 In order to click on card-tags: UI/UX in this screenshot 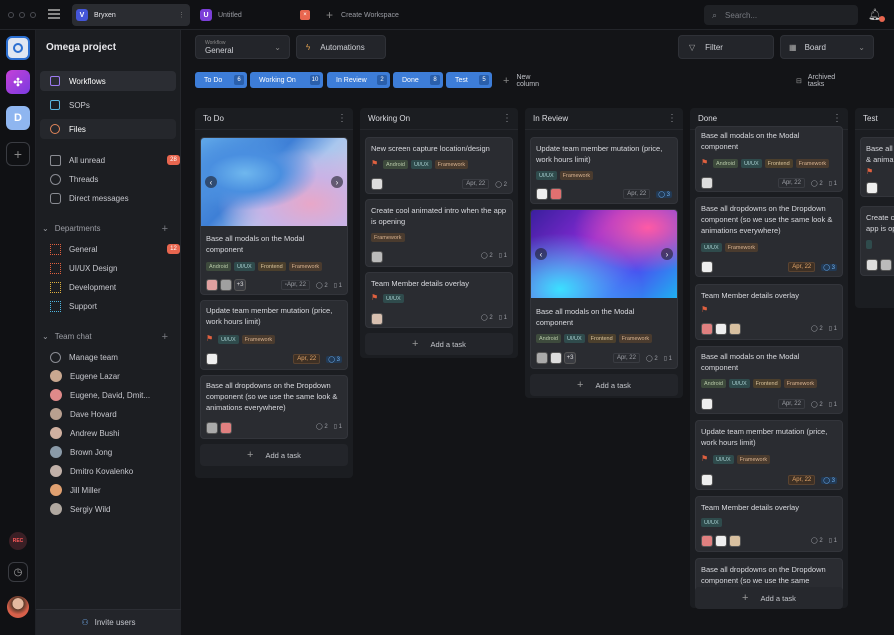, I will do `click(711, 522)`.